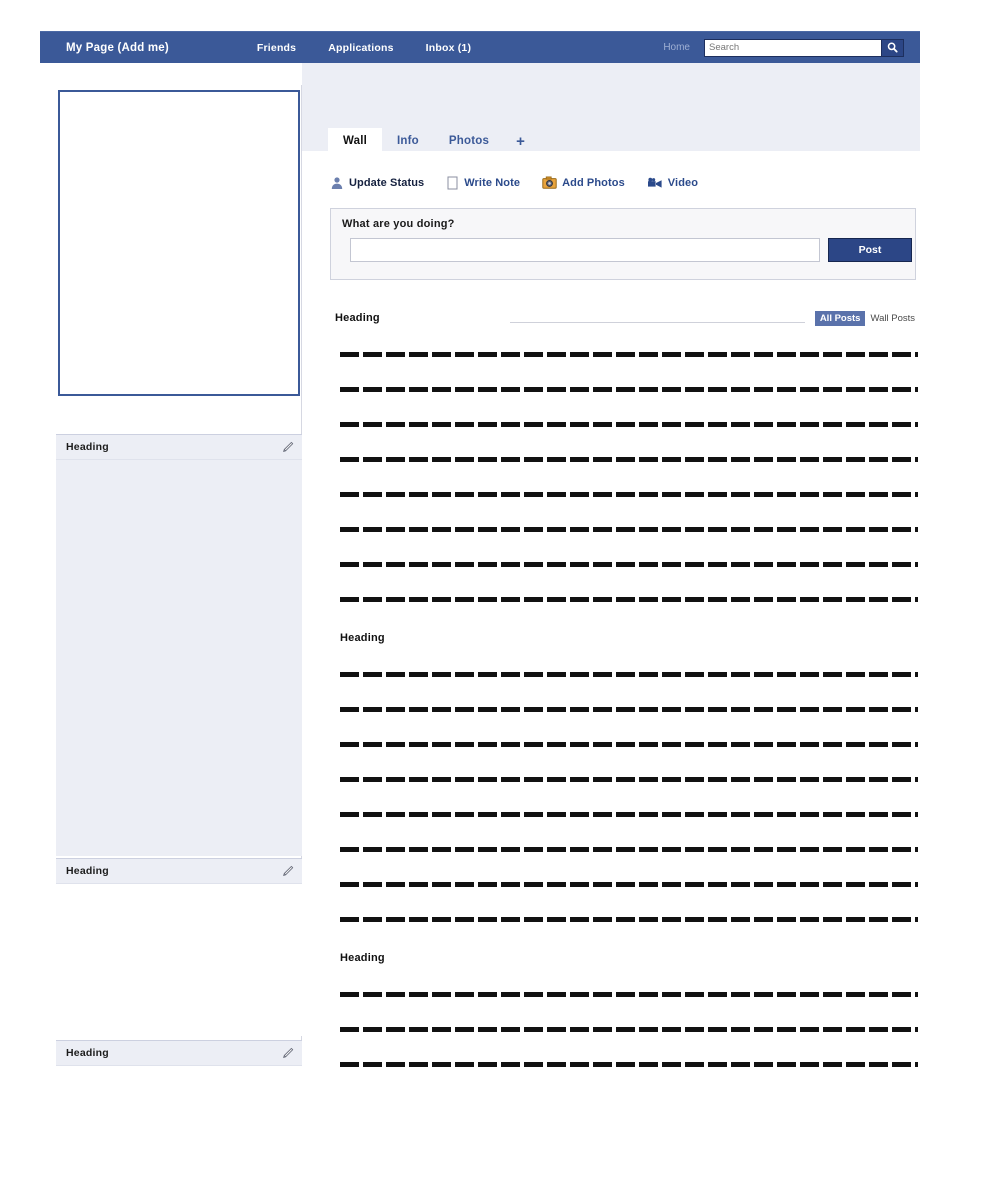 This screenshot has height=1200, width=989. Describe the element at coordinates (87, 871) in the screenshot. I see `sidebar-box-2-title: Heading` at that location.